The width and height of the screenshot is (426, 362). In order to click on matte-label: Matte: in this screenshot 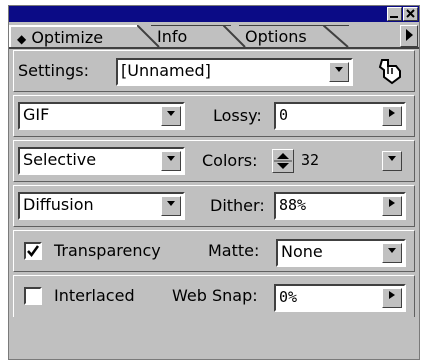, I will do `click(234, 250)`.